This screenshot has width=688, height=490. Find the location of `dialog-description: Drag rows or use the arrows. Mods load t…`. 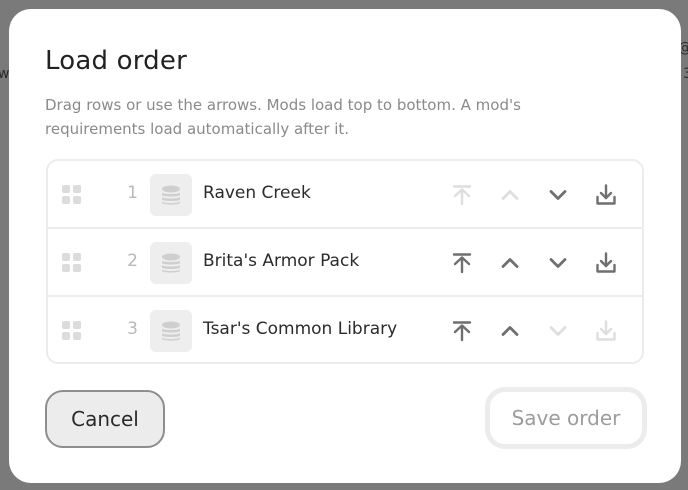

dialog-description: Drag rows or use the arrows. Mods load t… is located at coordinates (283, 117).